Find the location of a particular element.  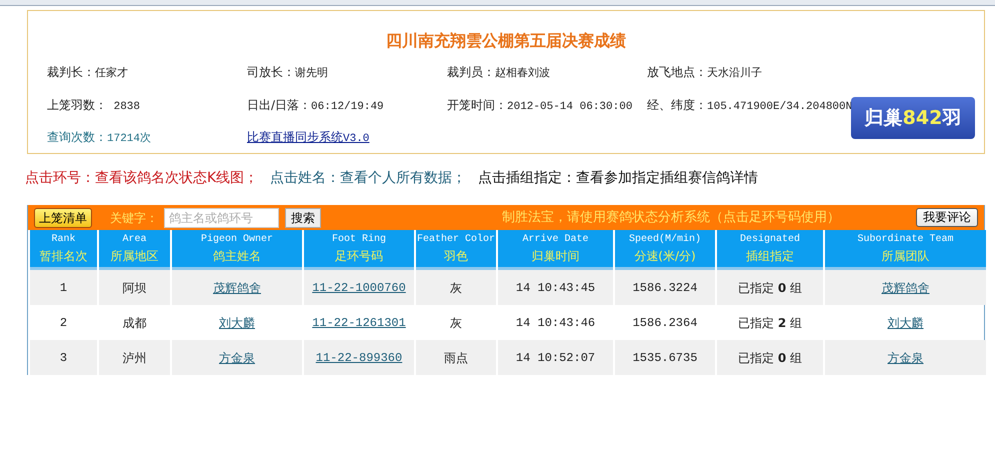

column-header: Feather Color 羽色 is located at coordinates (456, 250).